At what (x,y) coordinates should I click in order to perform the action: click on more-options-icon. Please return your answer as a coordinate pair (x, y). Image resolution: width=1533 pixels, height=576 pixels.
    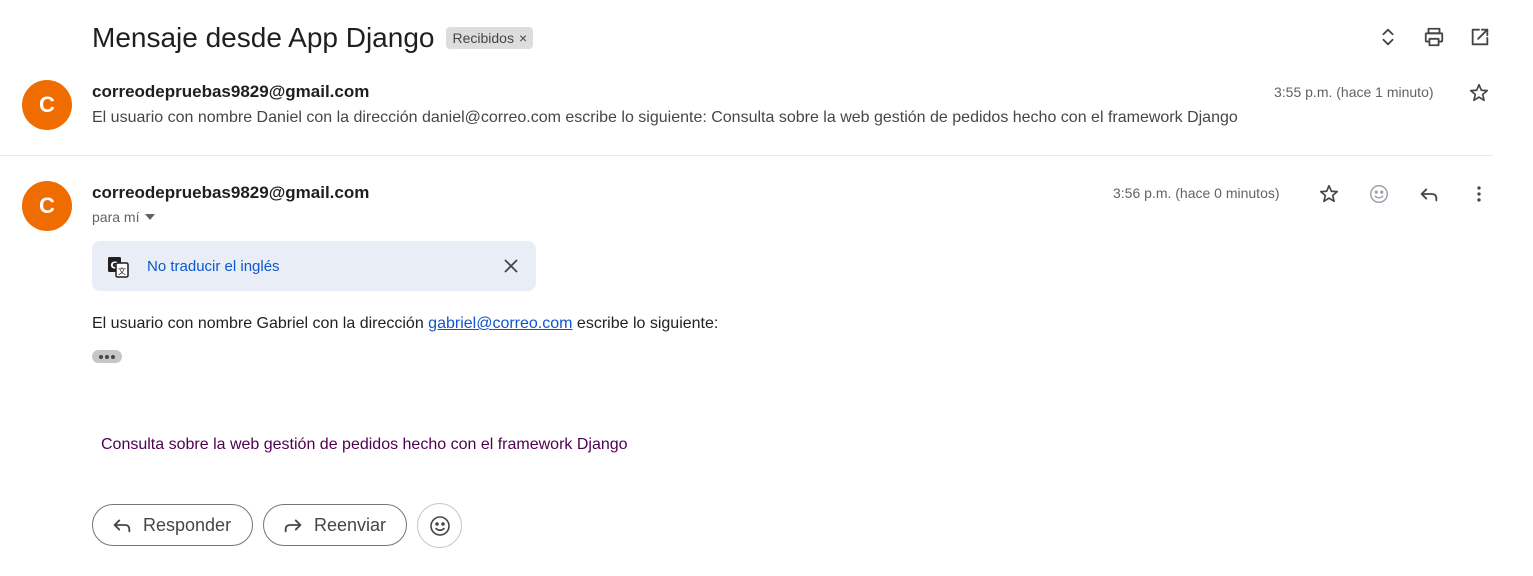
    Looking at the image, I should click on (1479, 194).